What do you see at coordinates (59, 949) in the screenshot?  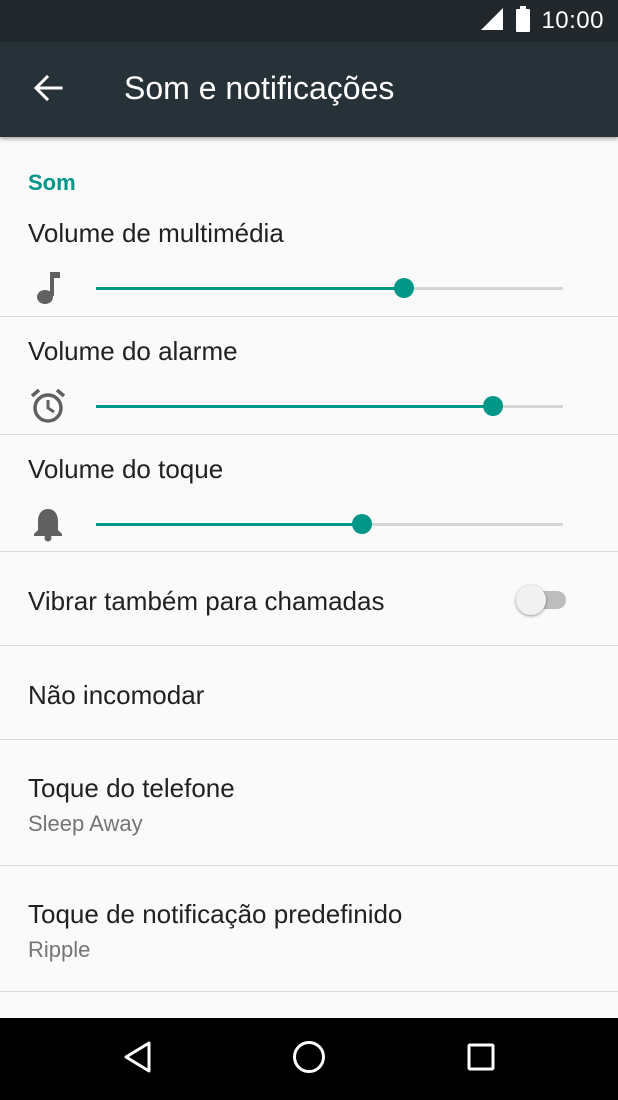 I see `notification-tone-value: Ripple` at bounding box center [59, 949].